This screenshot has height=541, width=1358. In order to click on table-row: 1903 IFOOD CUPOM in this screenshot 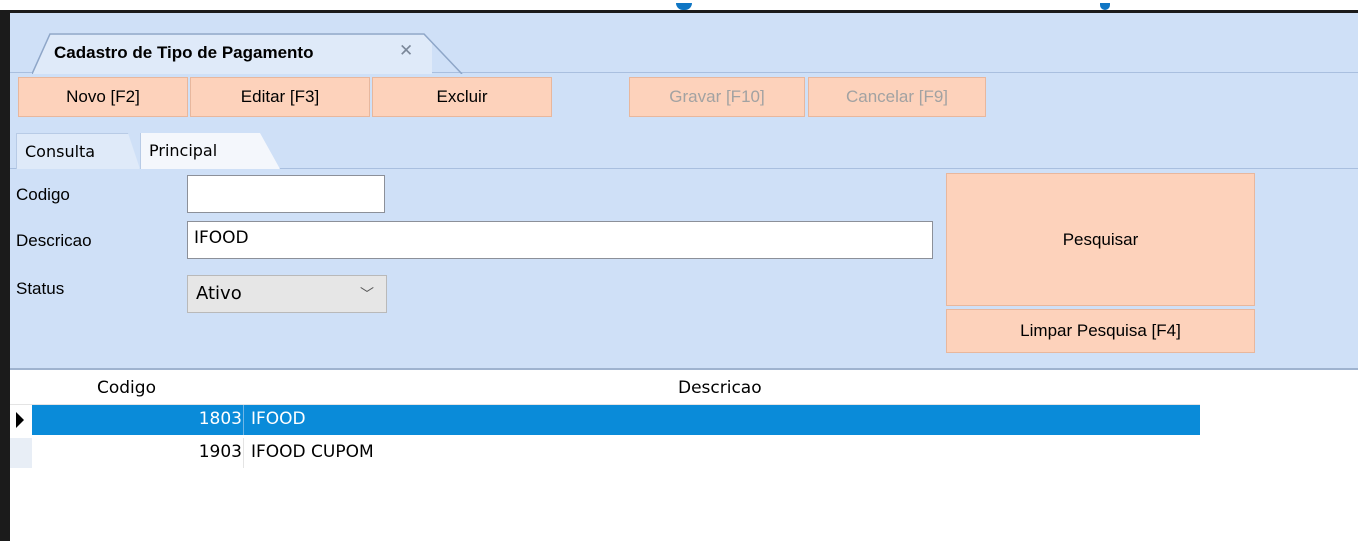, I will do `click(605, 453)`.